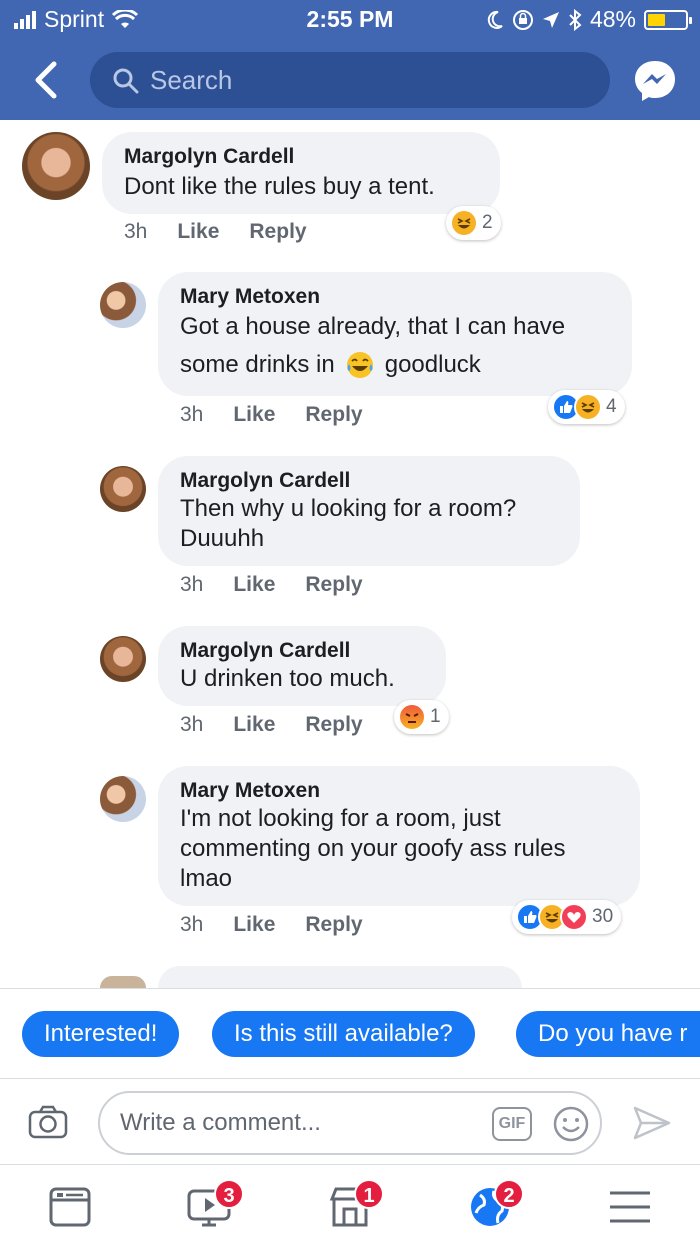  What do you see at coordinates (126, 81) in the screenshot?
I see `search-icon` at bounding box center [126, 81].